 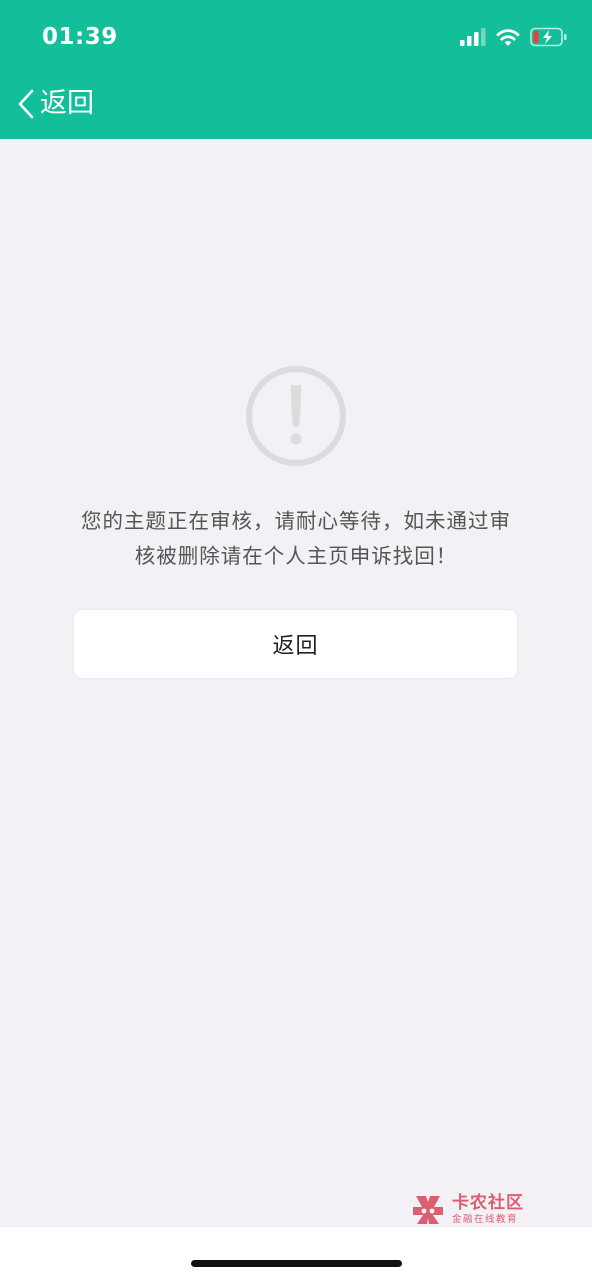 What do you see at coordinates (488, 1203) in the screenshot?
I see `watermark-title: 卡农社区` at bounding box center [488, 1203].